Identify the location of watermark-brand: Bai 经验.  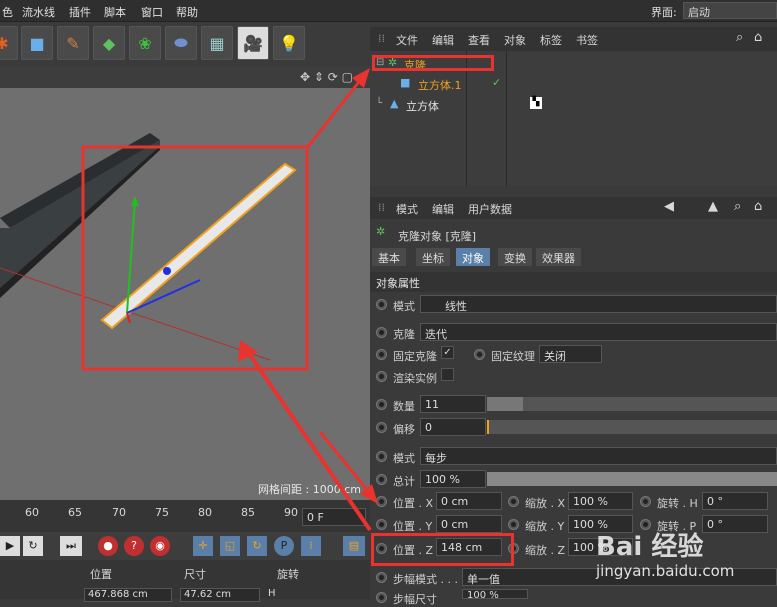
(650, 547).